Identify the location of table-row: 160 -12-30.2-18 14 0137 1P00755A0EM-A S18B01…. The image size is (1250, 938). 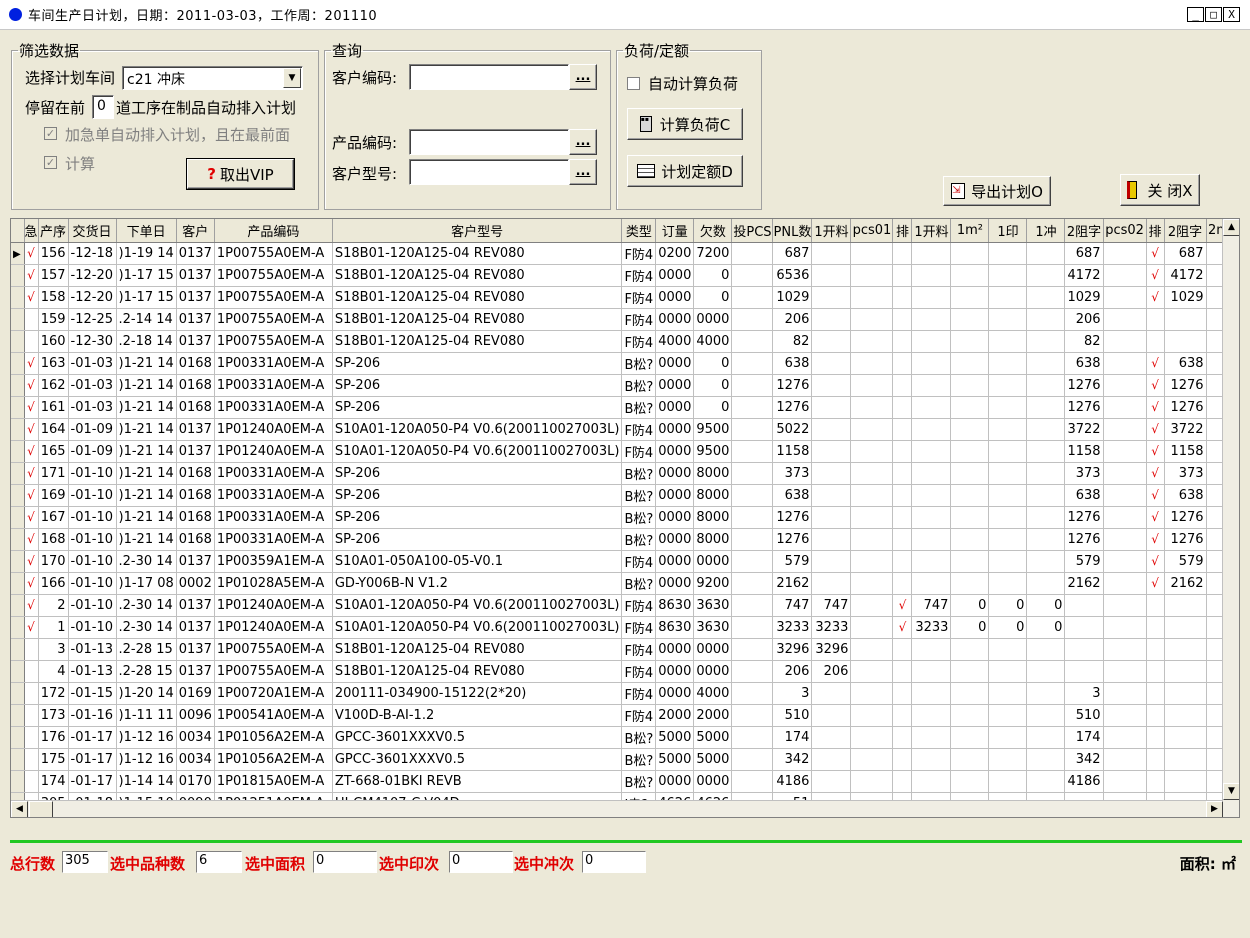
(624, 341).